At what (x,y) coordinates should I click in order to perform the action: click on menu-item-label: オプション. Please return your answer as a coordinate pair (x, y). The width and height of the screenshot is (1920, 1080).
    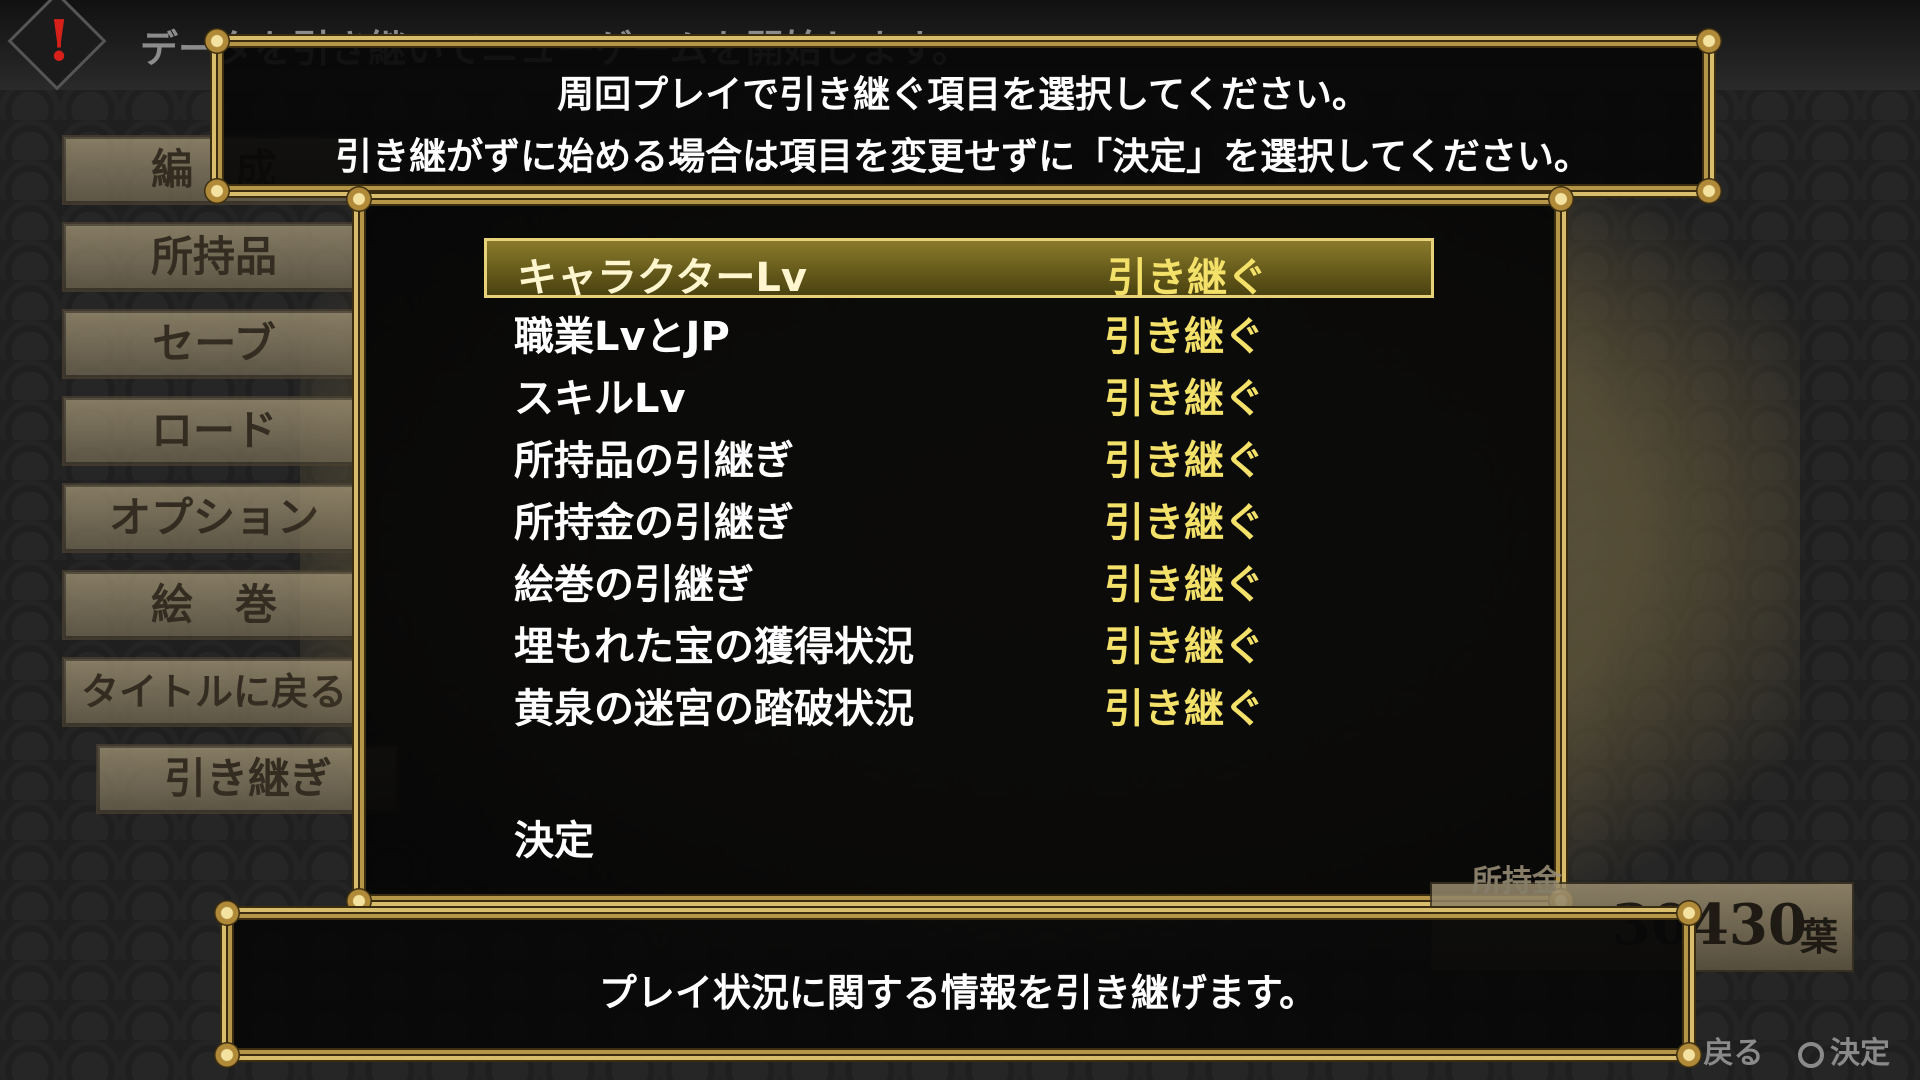
    Looking at the image, I should click on (213, 517).